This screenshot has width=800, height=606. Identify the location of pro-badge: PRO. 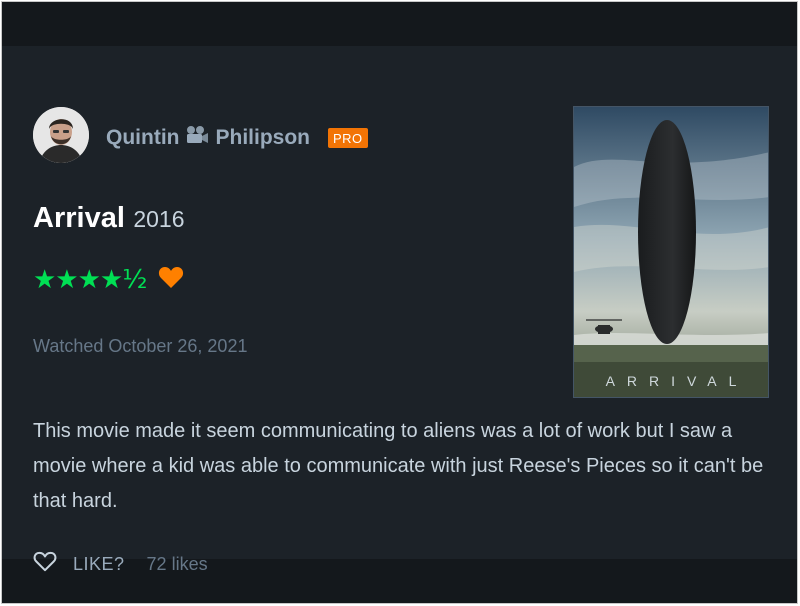
(347, 138).